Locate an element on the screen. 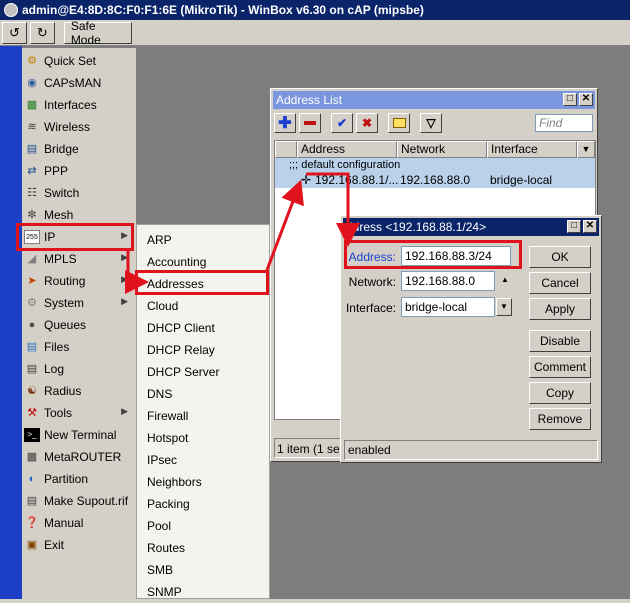  disable-button: ✖ is located at coordinates (367, 123).